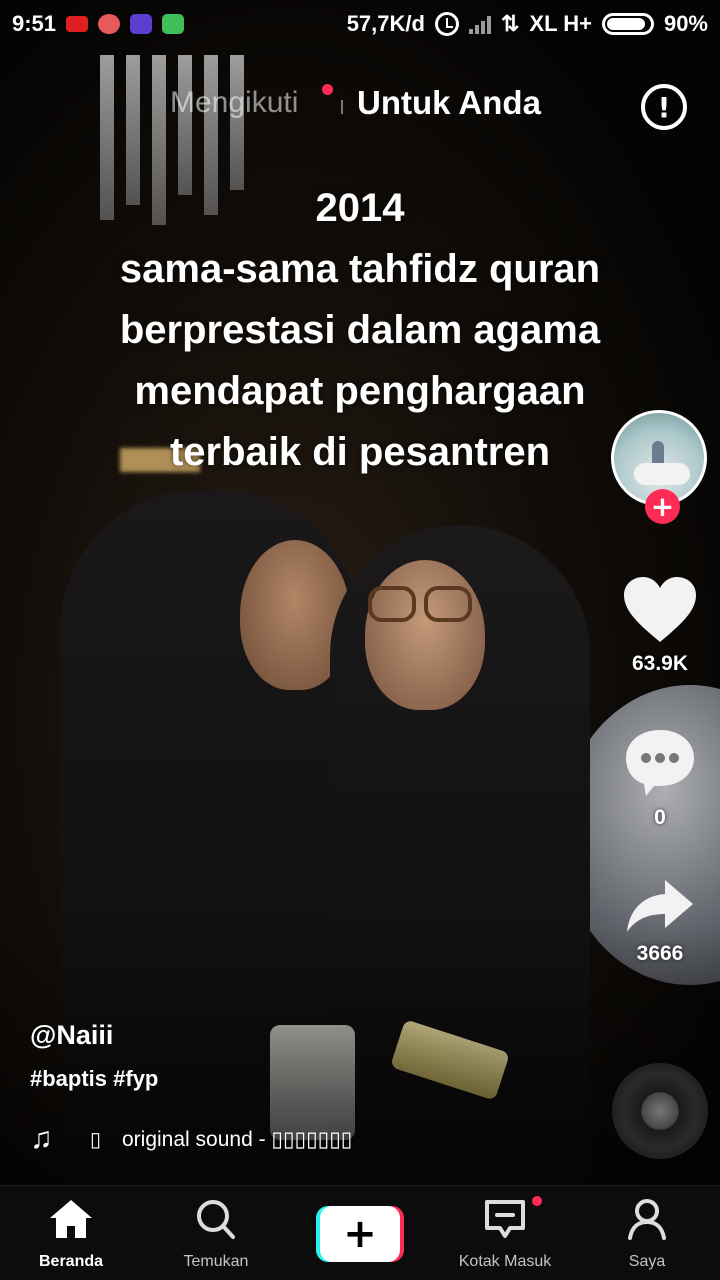 The image size is (720, 1280). I want to click on avatar-scooter, so click(662, 474).